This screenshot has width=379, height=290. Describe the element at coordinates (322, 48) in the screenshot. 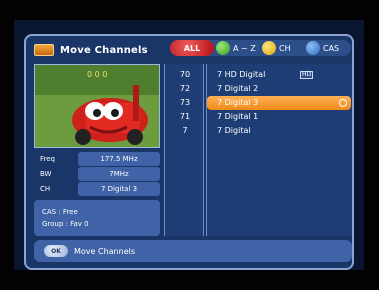

I see `sort-cas-button: CAS` at that location.